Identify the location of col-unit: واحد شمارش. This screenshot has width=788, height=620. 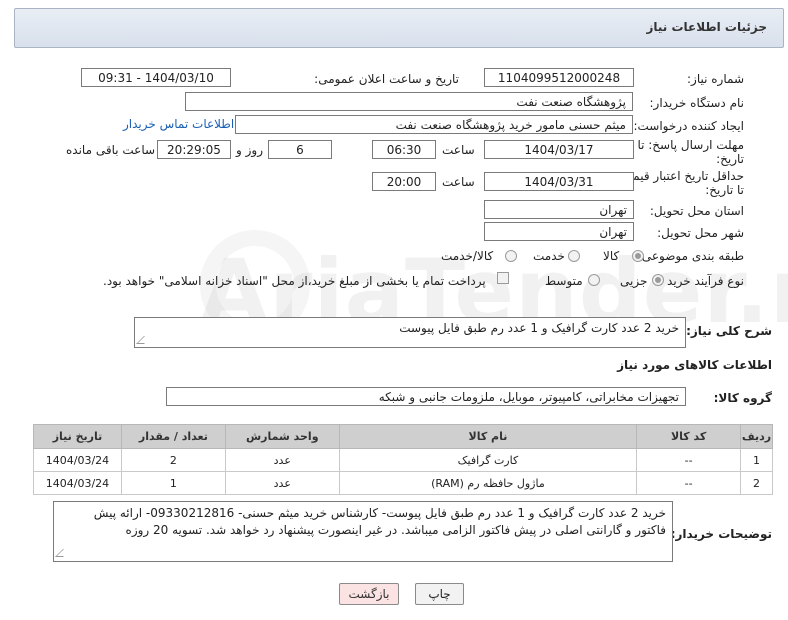
(282, 436).